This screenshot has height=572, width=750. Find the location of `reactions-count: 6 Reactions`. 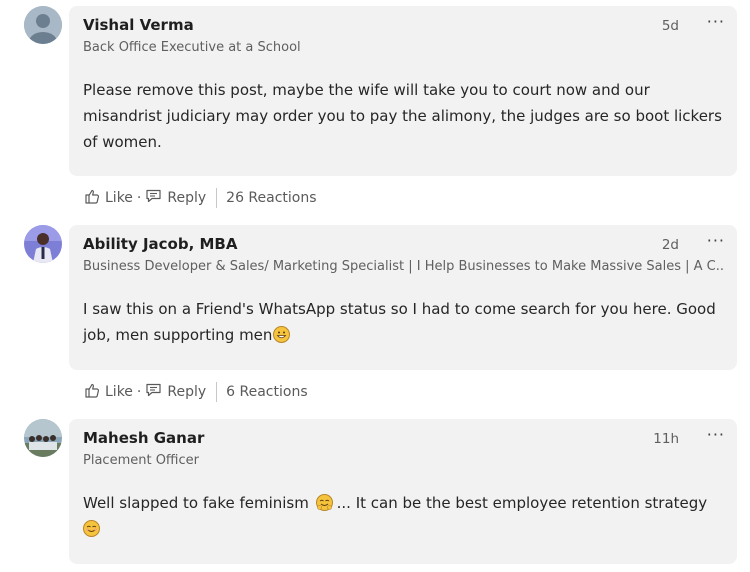

reactions-count: 6 Reactions is located at coordinates (266, 392).